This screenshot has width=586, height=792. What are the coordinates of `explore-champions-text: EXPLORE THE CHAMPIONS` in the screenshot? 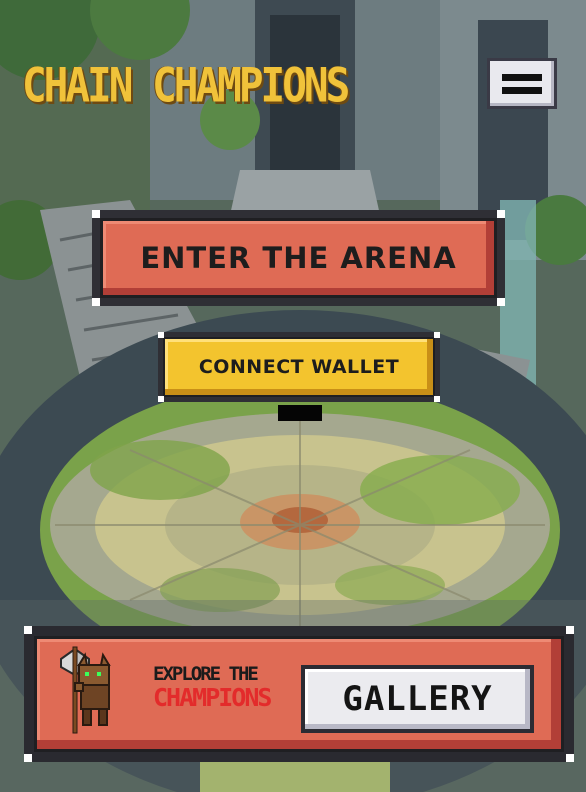 It's located at (212, 687).